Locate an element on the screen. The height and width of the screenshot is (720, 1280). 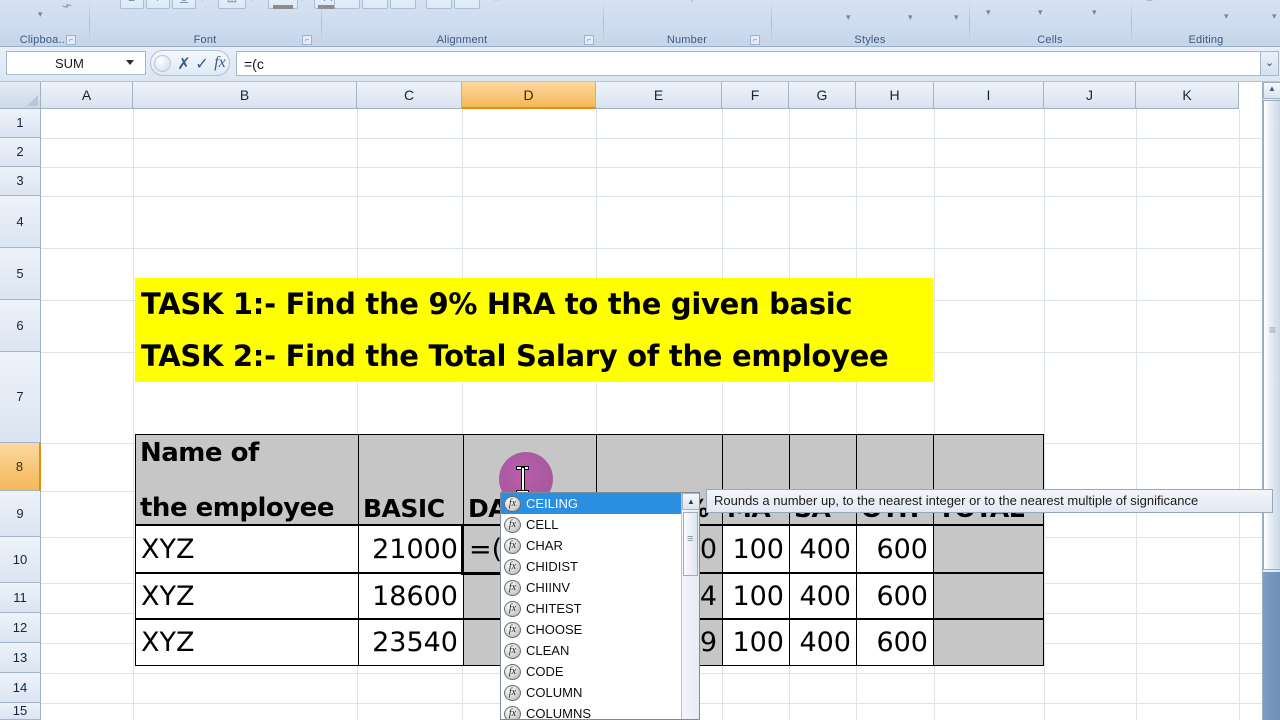
number-dialog-launcher: ⌐ is located at coordinates (755, 40).